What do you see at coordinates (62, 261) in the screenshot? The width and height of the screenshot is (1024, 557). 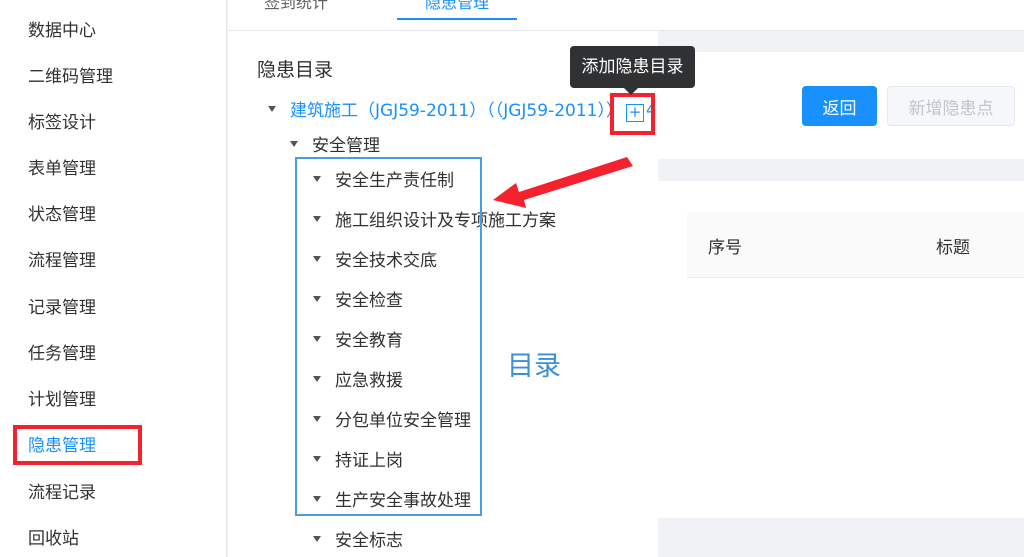 I see `sidebar-item-process: 流程管理` at bounding box center [62, 261].